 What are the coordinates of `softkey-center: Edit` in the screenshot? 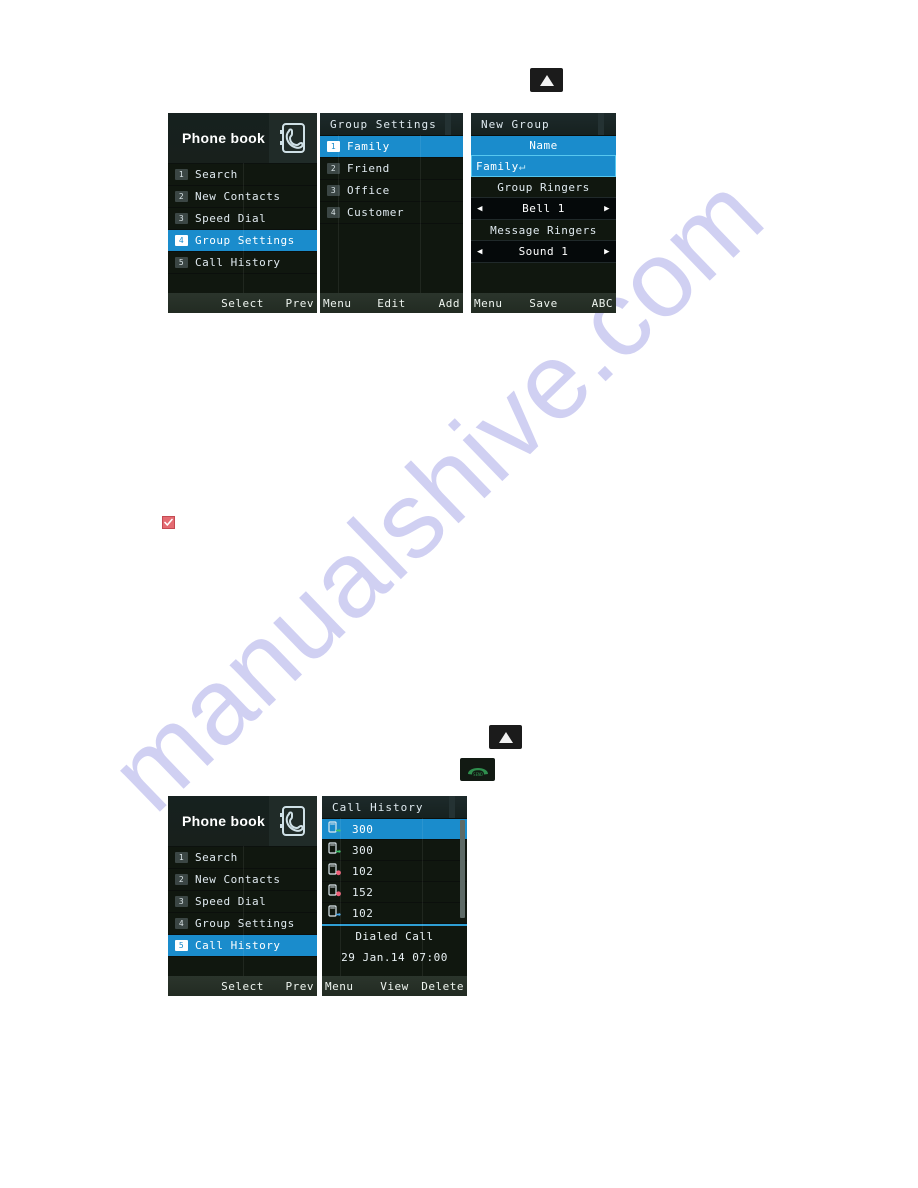 It's located at (392, 303).